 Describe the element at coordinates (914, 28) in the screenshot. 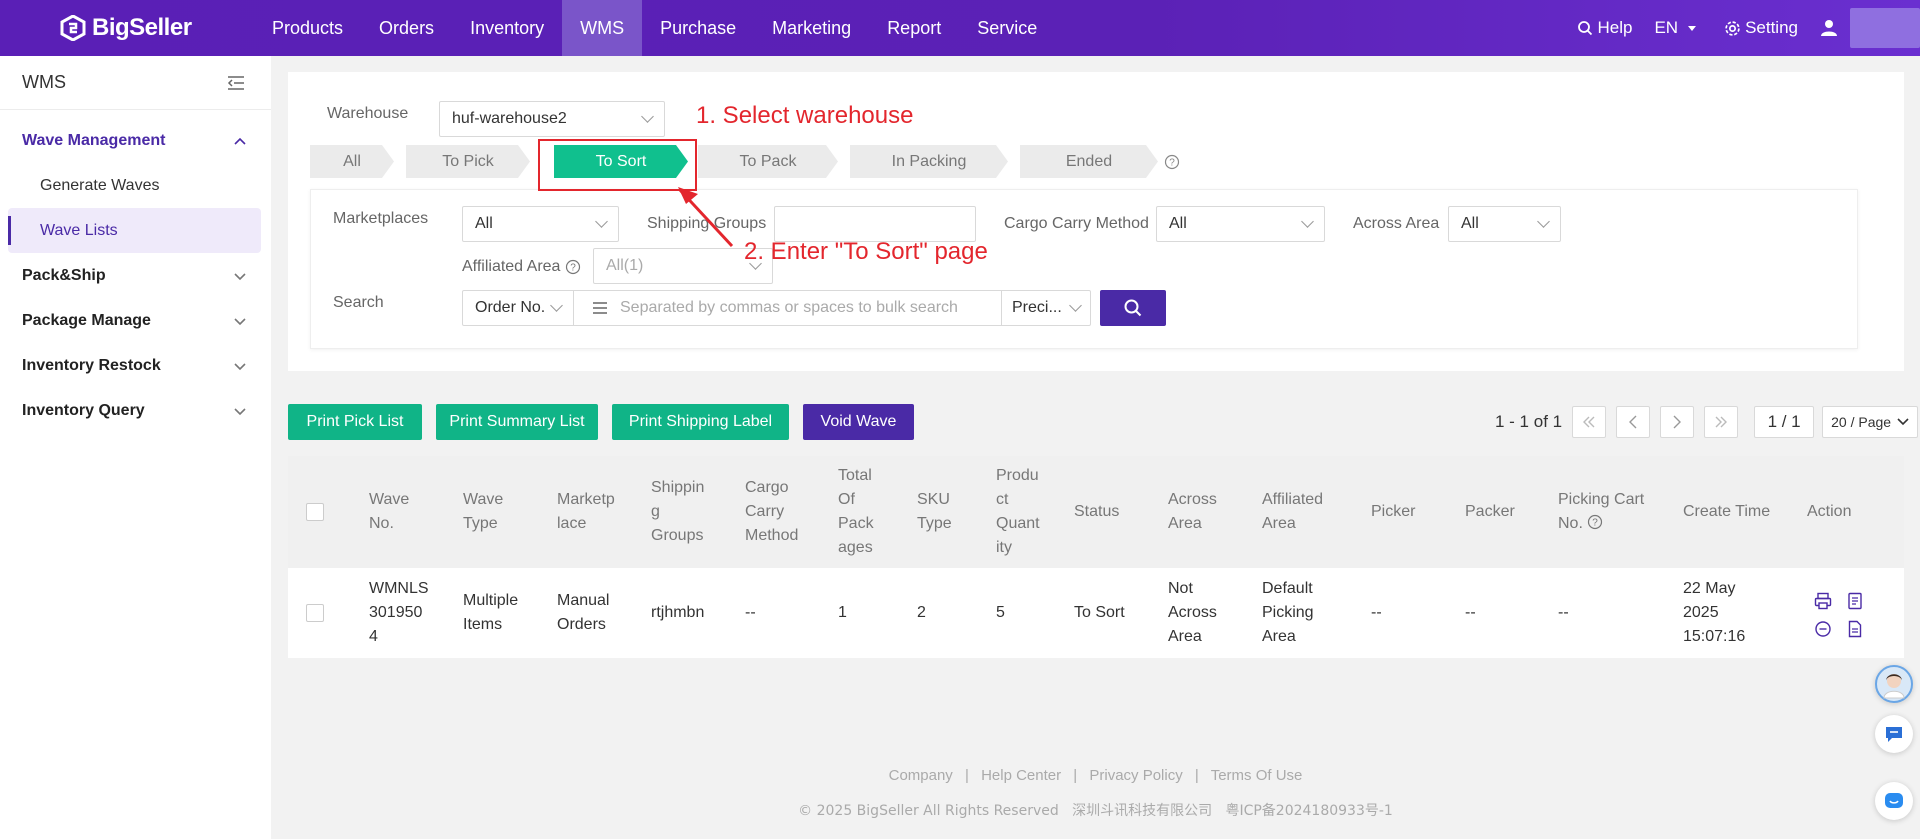

I see `nav-report: Report` at that location.